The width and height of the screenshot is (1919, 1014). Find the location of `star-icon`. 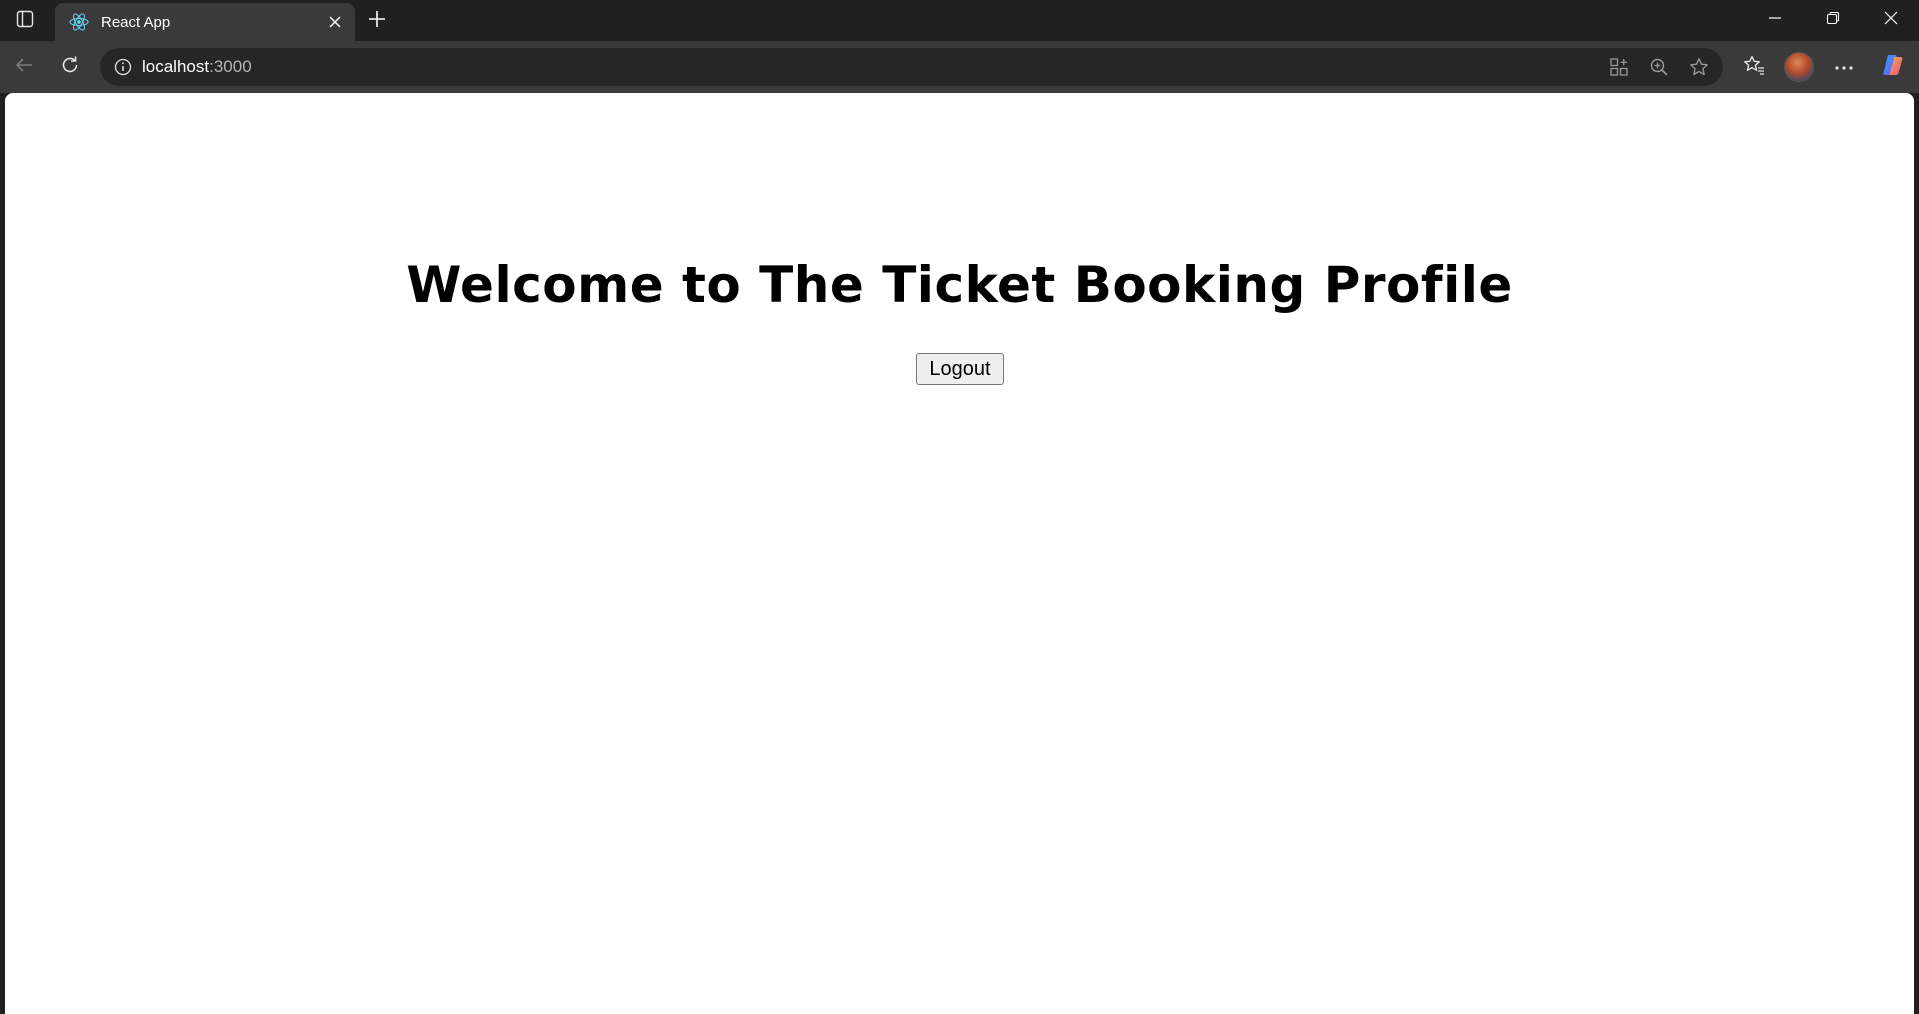

star-icon is located at coordinates (1699, 67).